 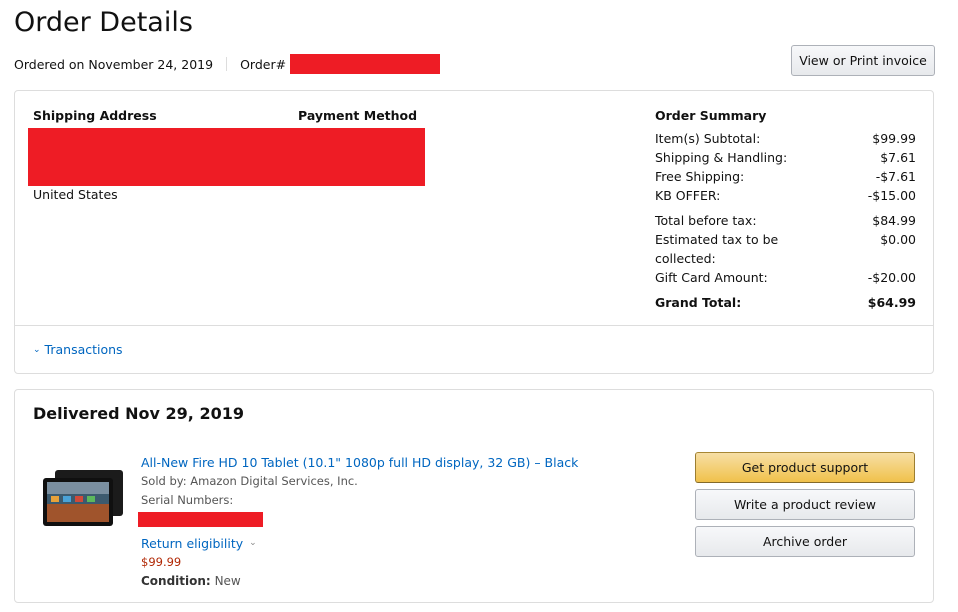 What do you see at coordinates (891, 277) in the screenshot?
I see `summary-value: -$20.00` at bounding box center [891, 277].